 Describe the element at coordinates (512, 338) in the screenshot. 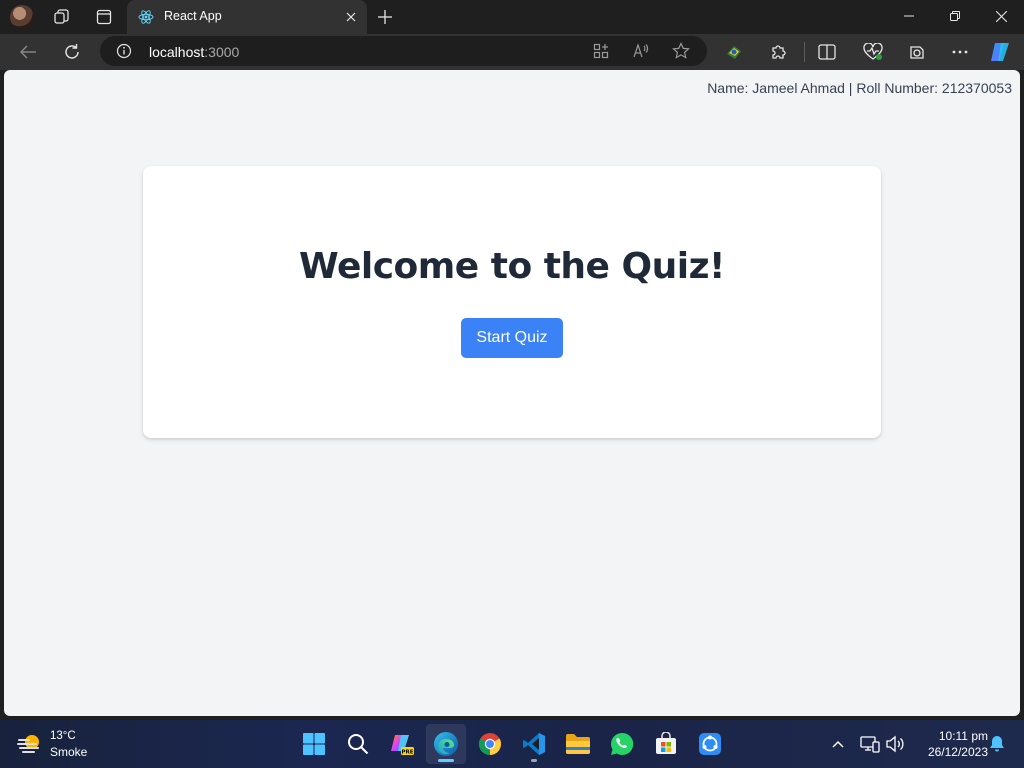

I see `start-quiz-button: Start Quiz` at that location.